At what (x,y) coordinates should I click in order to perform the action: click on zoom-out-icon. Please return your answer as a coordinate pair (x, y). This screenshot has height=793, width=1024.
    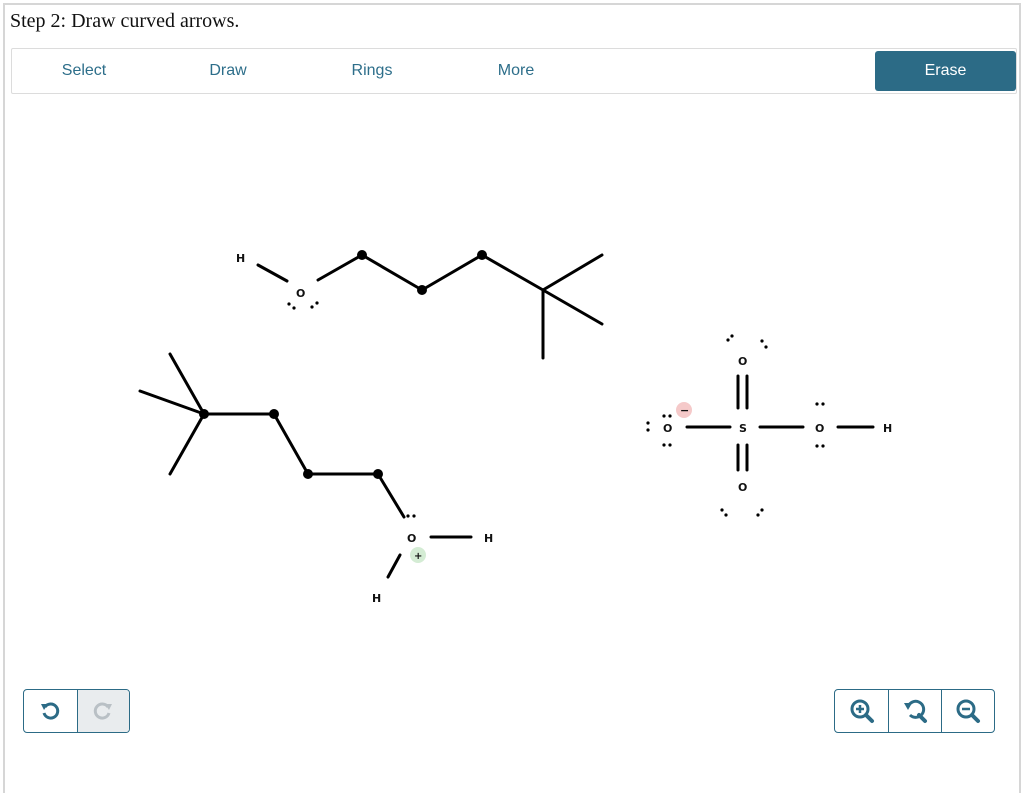
    Looking at the image, I should click on (968, 711).